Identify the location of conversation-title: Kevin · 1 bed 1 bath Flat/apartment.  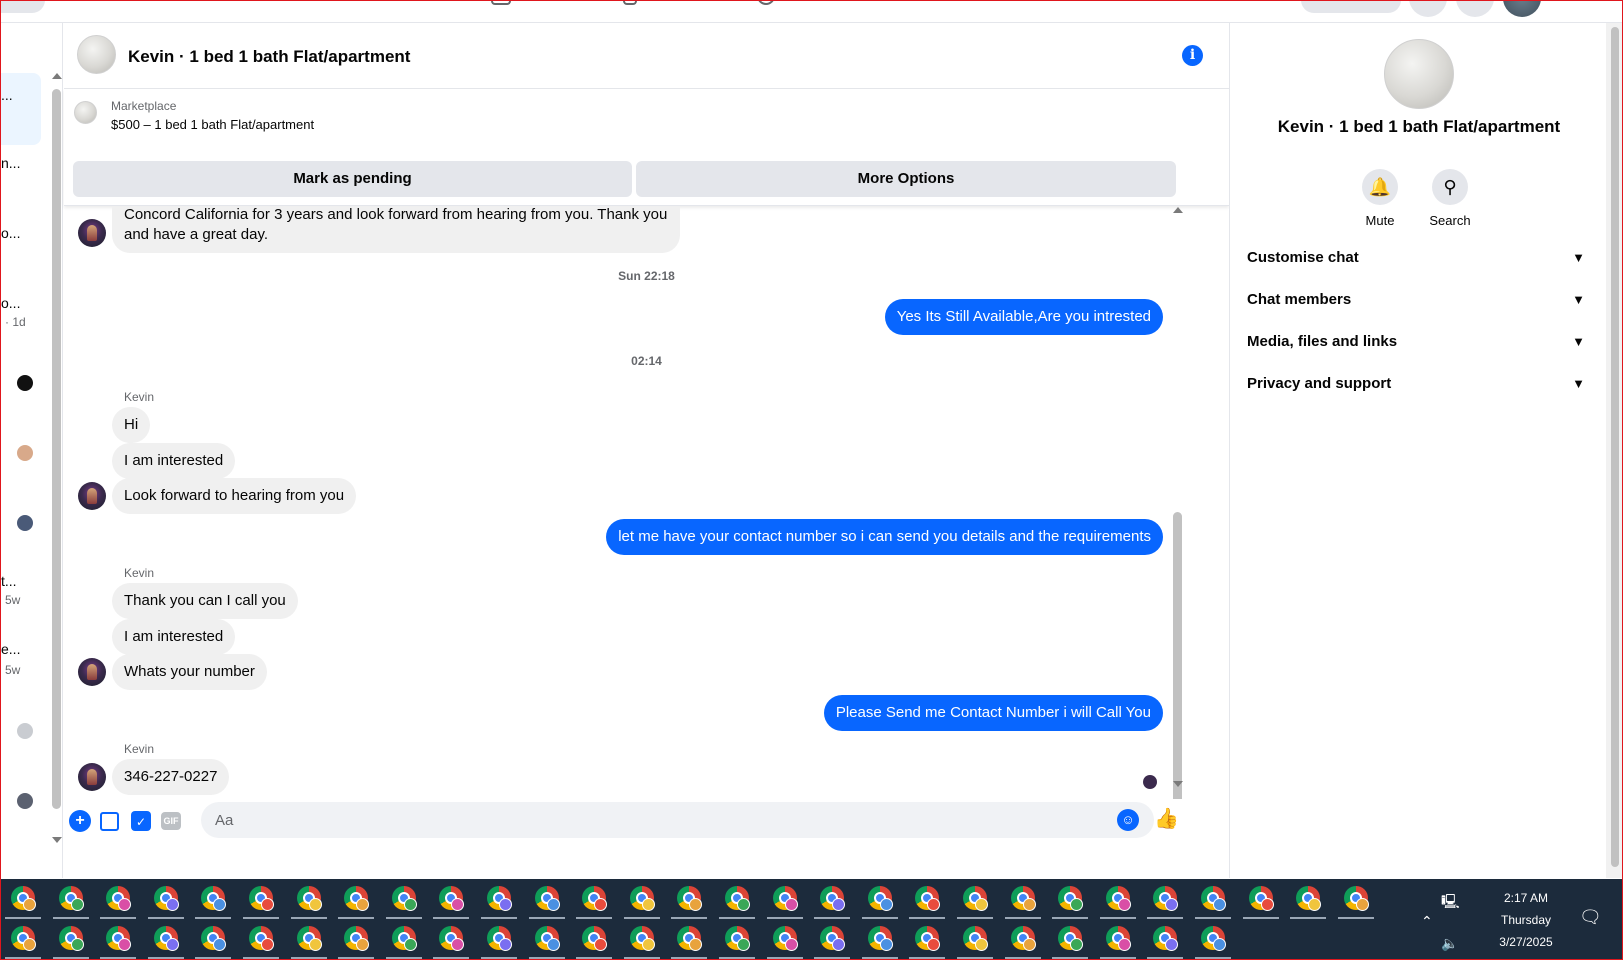
(269, 57).